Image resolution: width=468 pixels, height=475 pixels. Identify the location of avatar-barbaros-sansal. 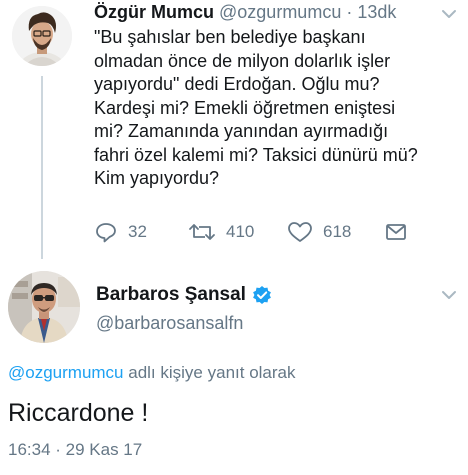
(44, 307).